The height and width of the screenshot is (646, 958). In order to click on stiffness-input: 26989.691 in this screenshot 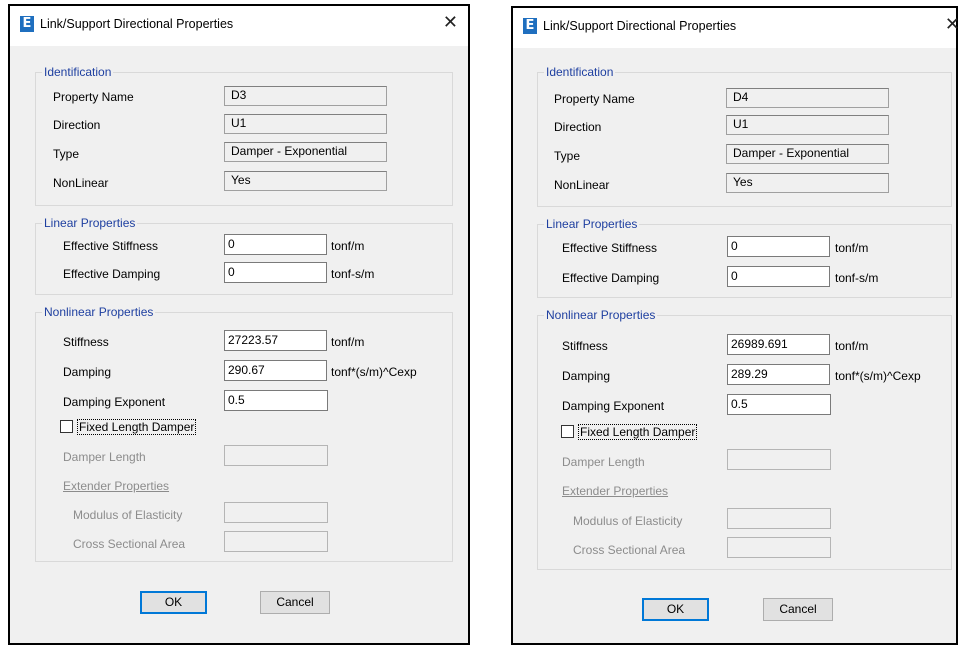, I will do `click(778, 344)`.